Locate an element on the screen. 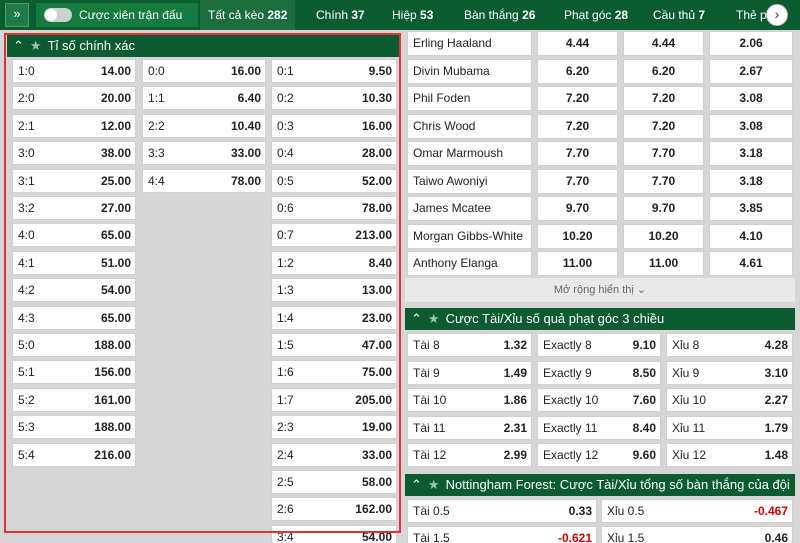  player-odd-first: 9.70 is located at coordinates (577, 208).